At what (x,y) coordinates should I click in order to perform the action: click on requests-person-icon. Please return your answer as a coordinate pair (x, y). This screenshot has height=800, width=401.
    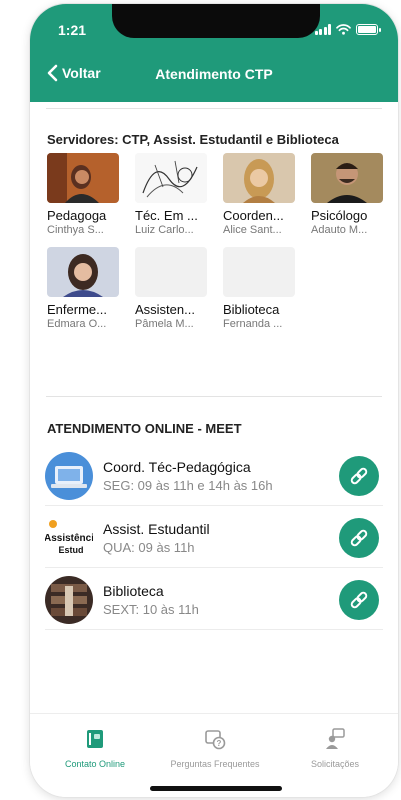
    Looking at the image, I should click on (335, 738).